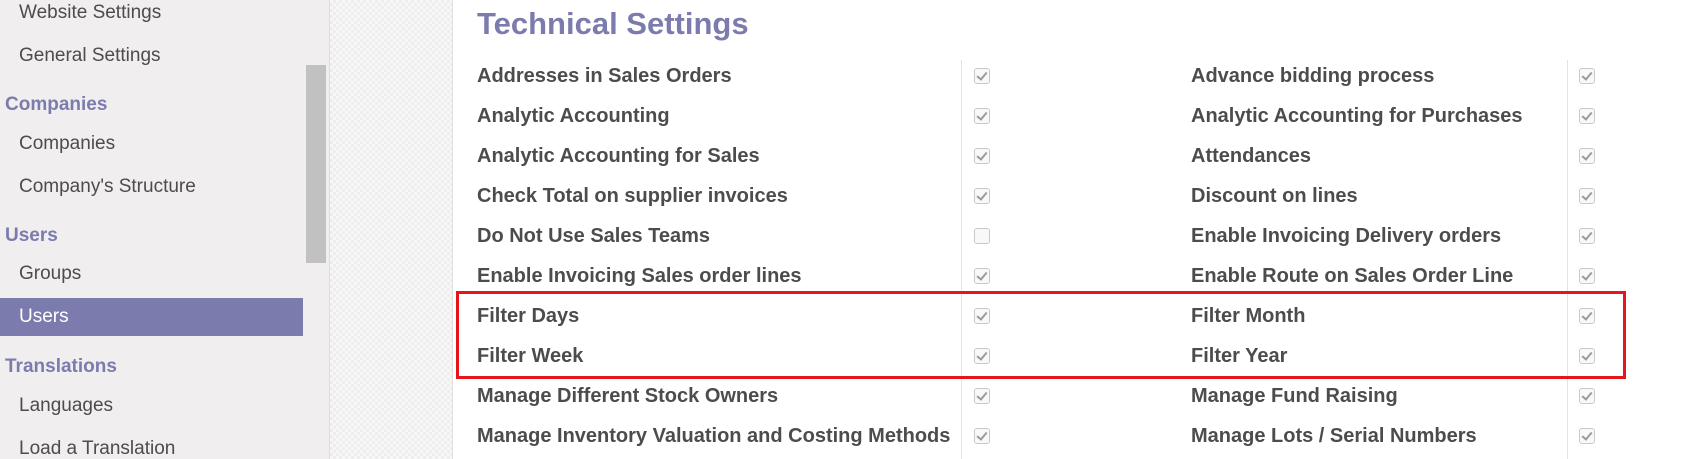 The image size is (1688, 459). Describe the element at coordinates (530, 356) in the screenshot. I see `setting-label-filter-week: Filter Week` at that location.